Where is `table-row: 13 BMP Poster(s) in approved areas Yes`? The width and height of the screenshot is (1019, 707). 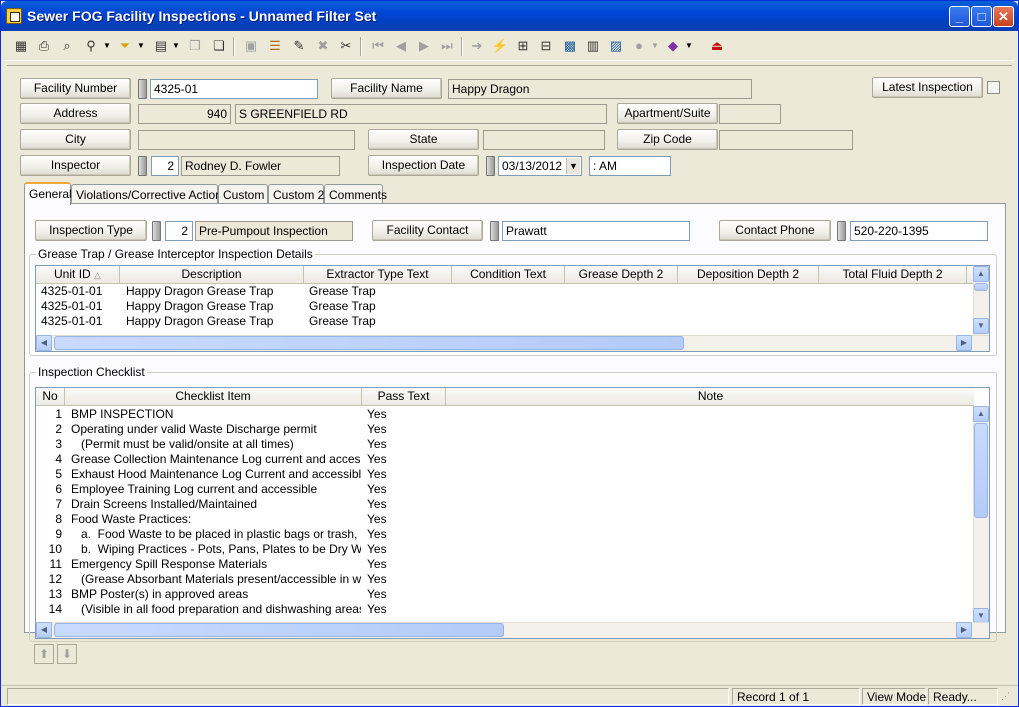
table-row: 13 BMP Poster(s) in approved areas Yes is located at coordinates (505, 594).